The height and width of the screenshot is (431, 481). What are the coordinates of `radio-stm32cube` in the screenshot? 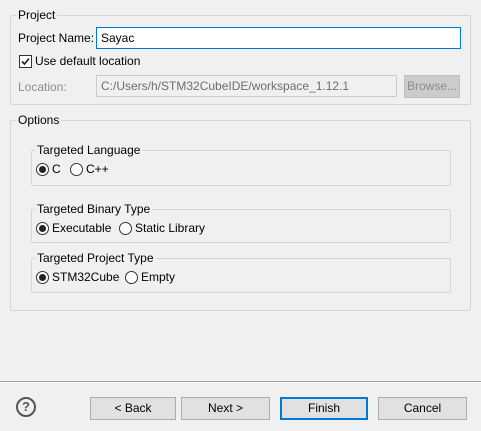 It's located at (42, 277).